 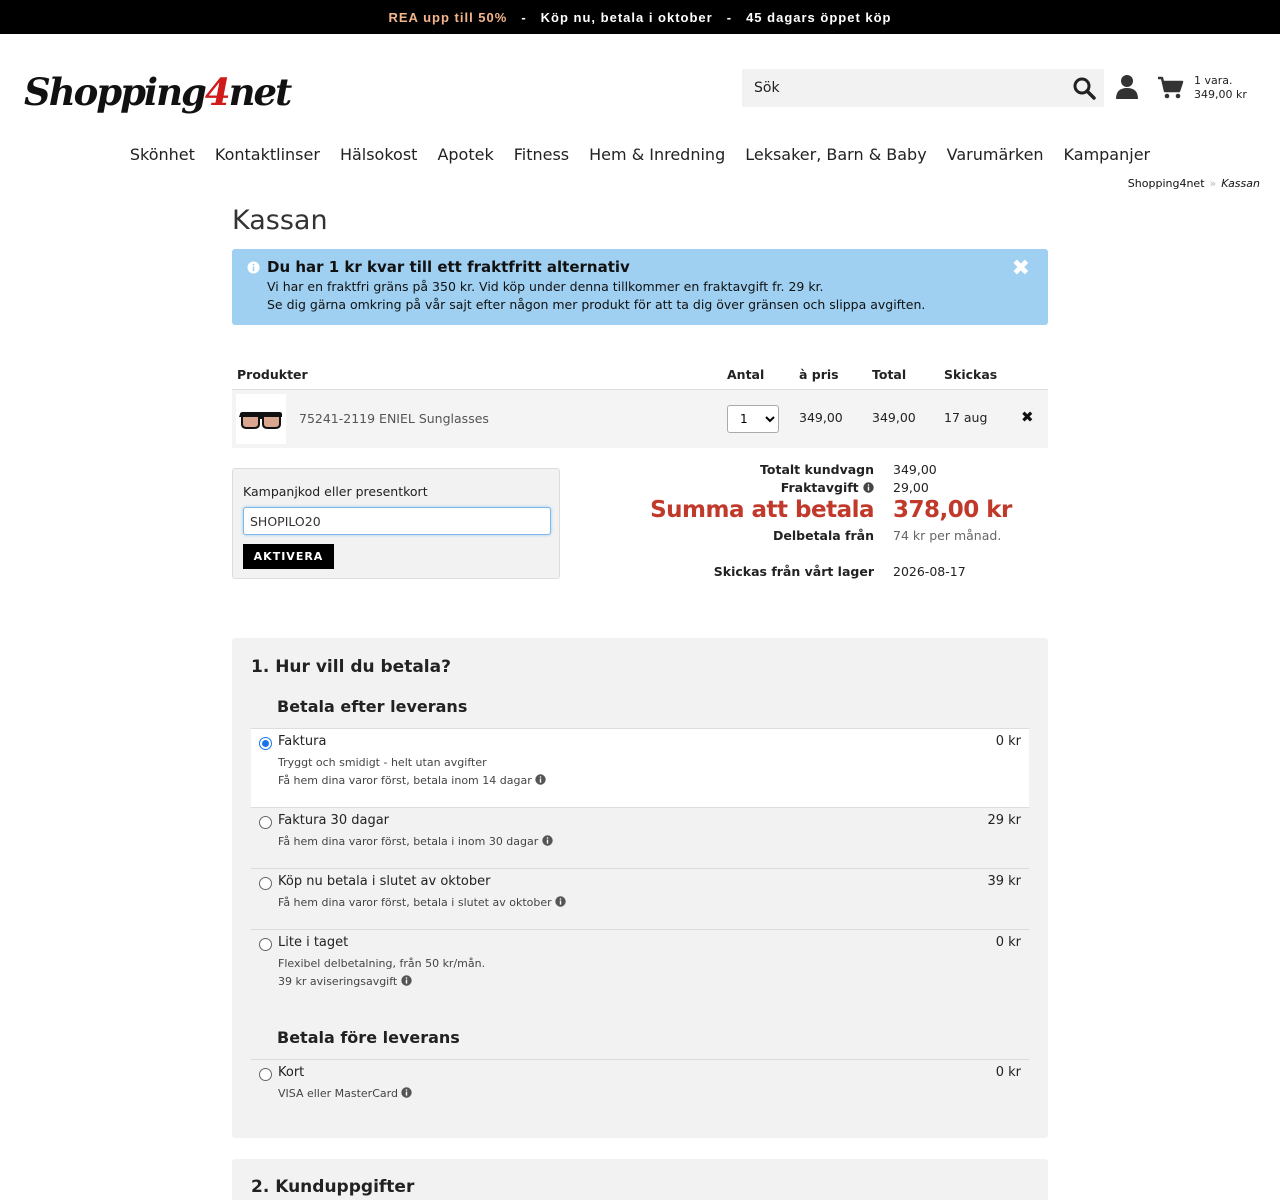 What do you see at coordinates (626, 17) in the screenshot?
I see `pay-later-text: Köp nu, betala i oktober` at bounding box center [626, 17].